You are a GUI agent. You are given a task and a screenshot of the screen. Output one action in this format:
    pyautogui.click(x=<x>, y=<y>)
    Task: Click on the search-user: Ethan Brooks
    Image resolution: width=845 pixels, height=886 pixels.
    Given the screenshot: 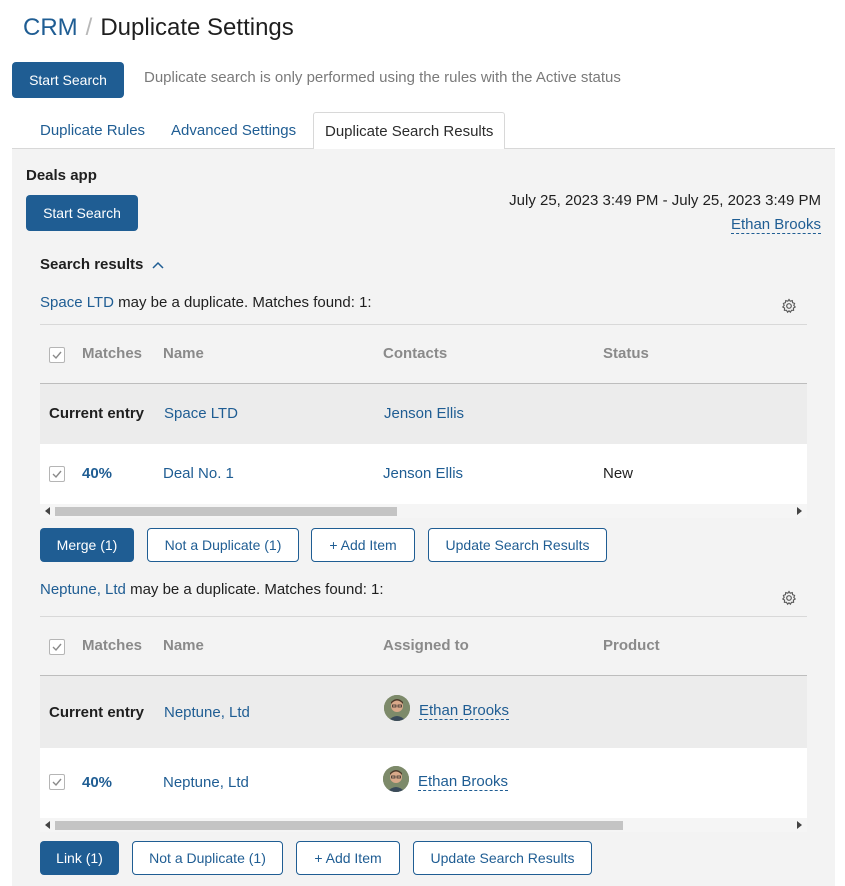 What is the action you would take?
    pyautogui.click(x=775, y=225)
    